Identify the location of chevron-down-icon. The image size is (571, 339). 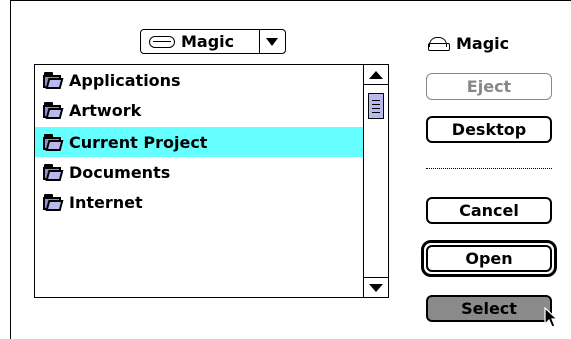
(272, 42).